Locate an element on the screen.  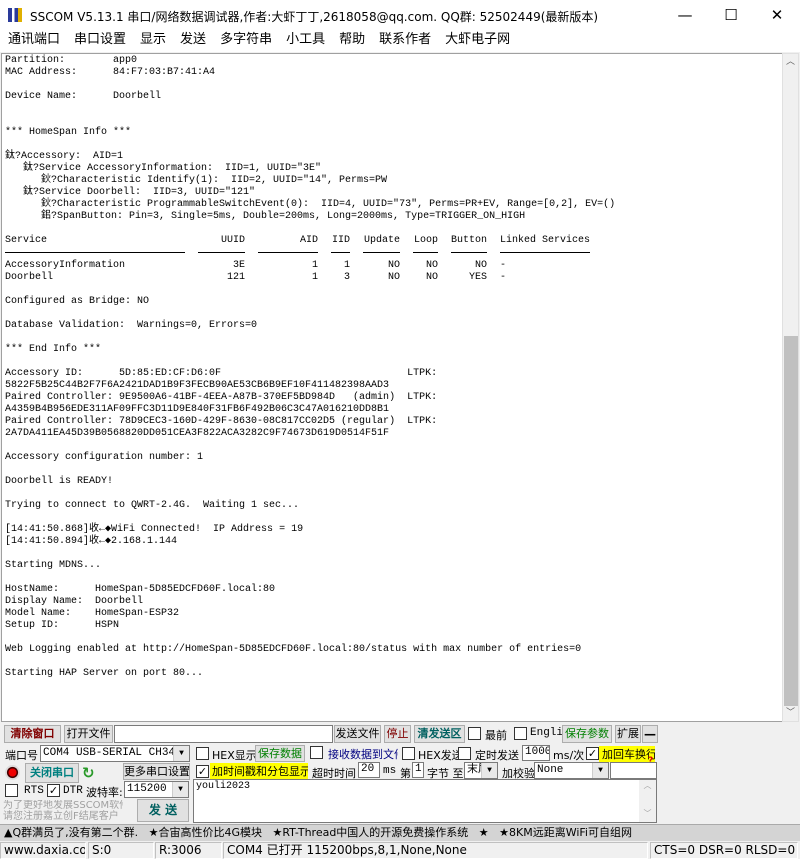
close-button: ✕ is located at coordinates (777, 15).